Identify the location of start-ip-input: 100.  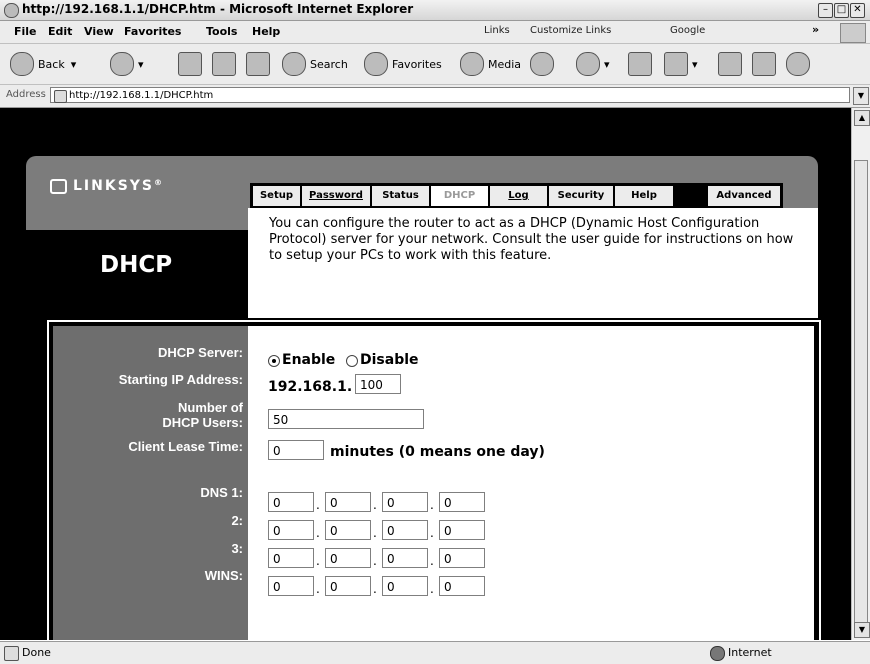
(378, 384).